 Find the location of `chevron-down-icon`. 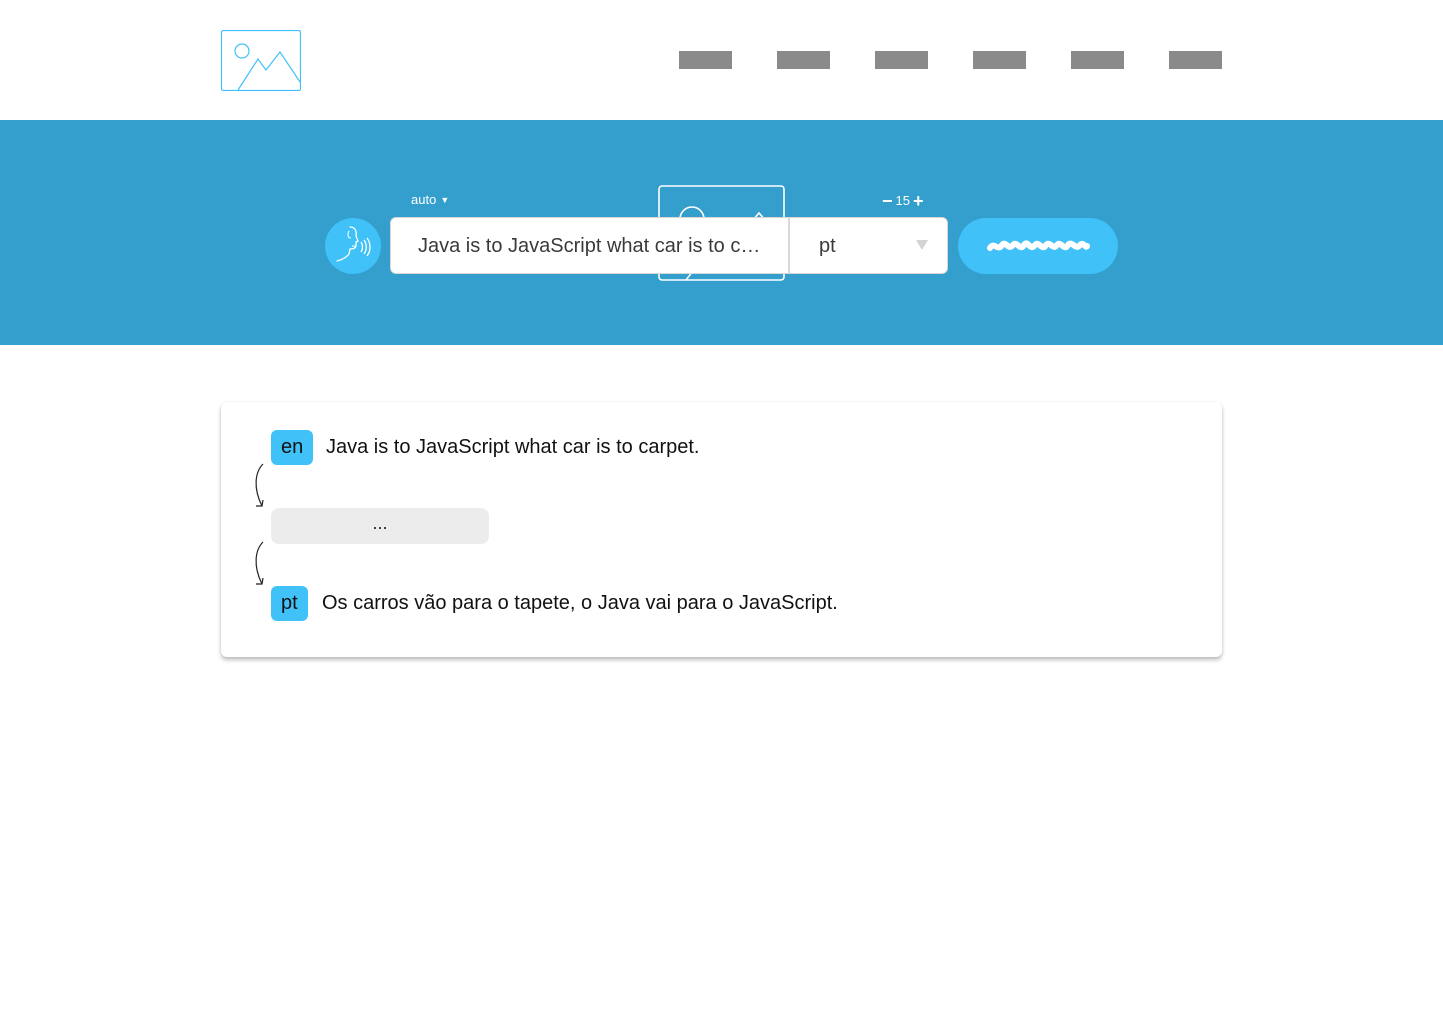

chevron-down-icon is located at coordinates (922, 245).